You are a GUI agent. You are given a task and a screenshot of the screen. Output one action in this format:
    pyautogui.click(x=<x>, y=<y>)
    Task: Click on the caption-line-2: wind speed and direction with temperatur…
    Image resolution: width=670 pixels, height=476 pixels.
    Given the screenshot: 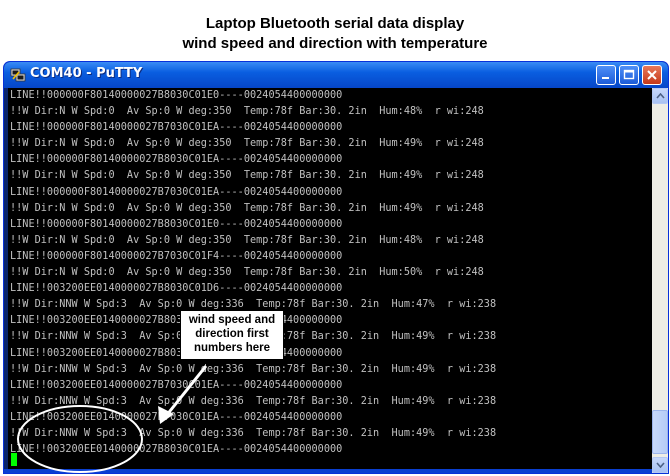 What is the action you would take?
    pyautogui.click(x=335, y=43)
    